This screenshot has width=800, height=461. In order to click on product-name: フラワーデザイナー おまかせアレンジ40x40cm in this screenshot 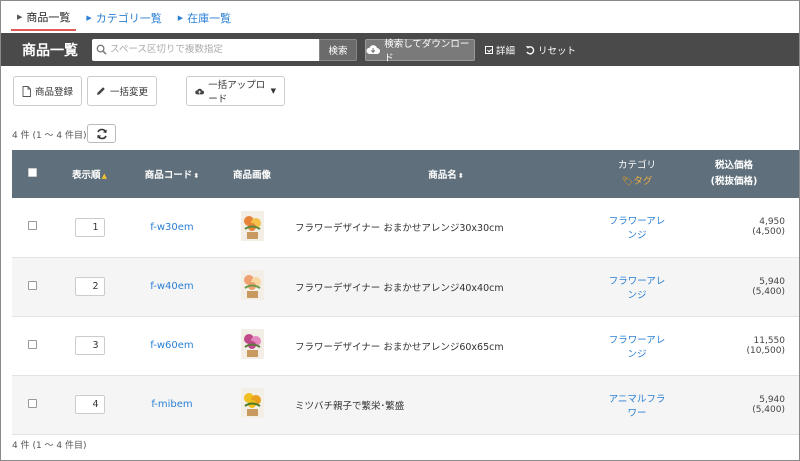, I will do `click(399, 288)`.